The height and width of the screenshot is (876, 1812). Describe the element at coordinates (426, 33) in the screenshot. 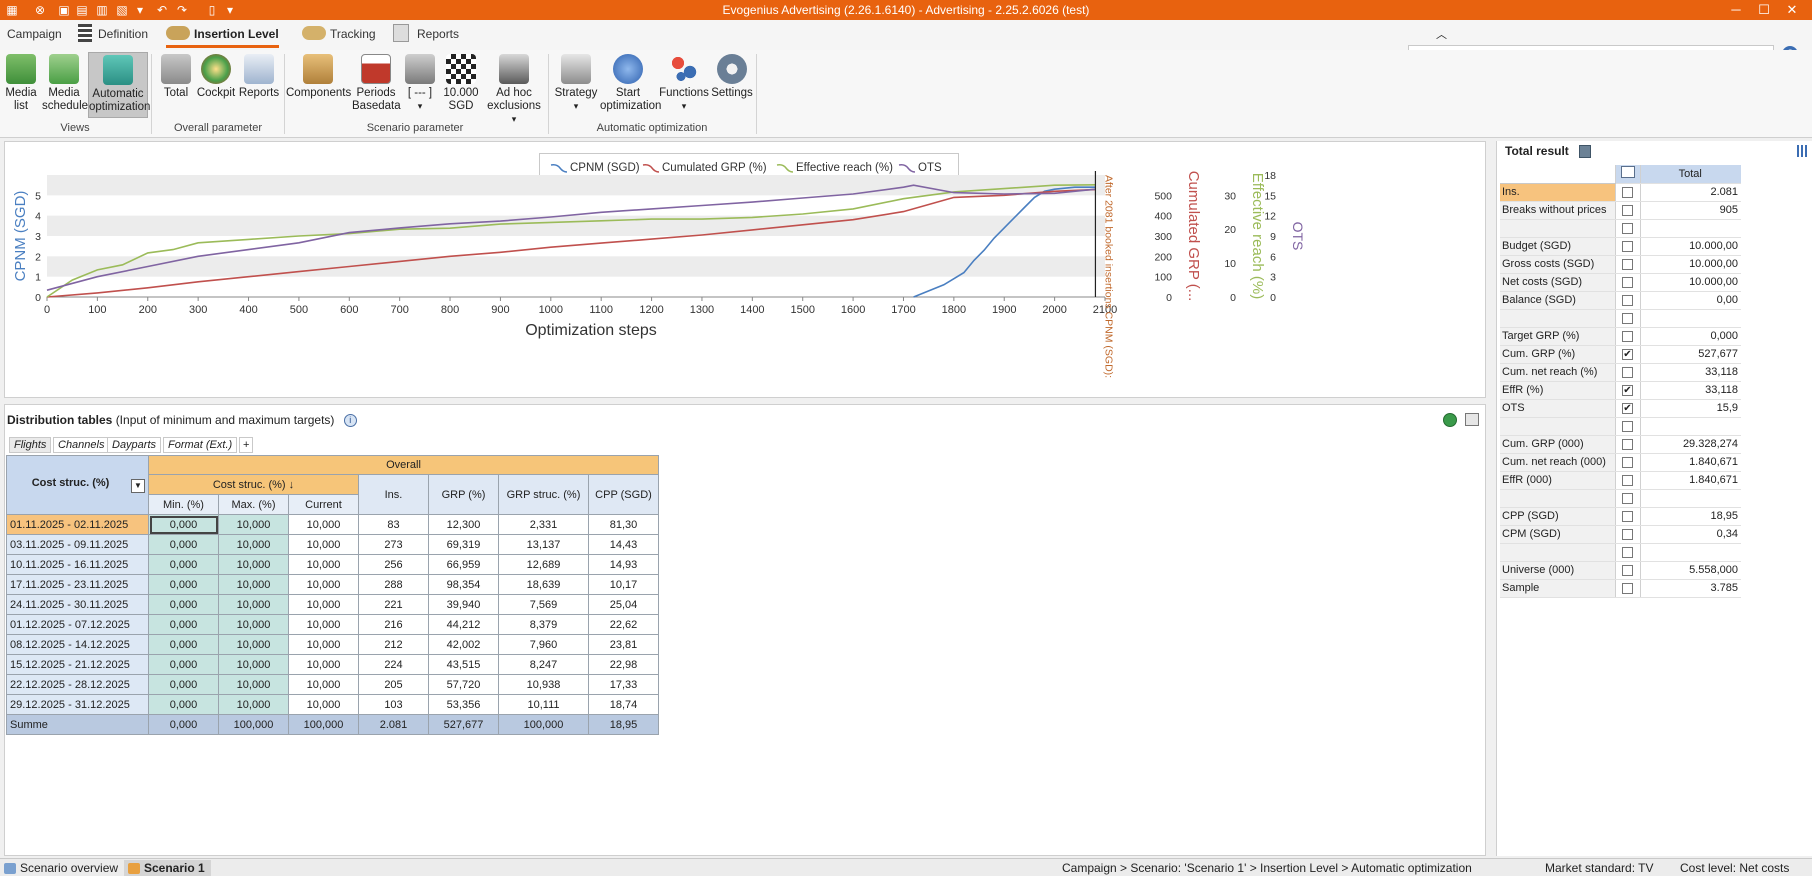

I see `tab-reports: Reports` at that location.